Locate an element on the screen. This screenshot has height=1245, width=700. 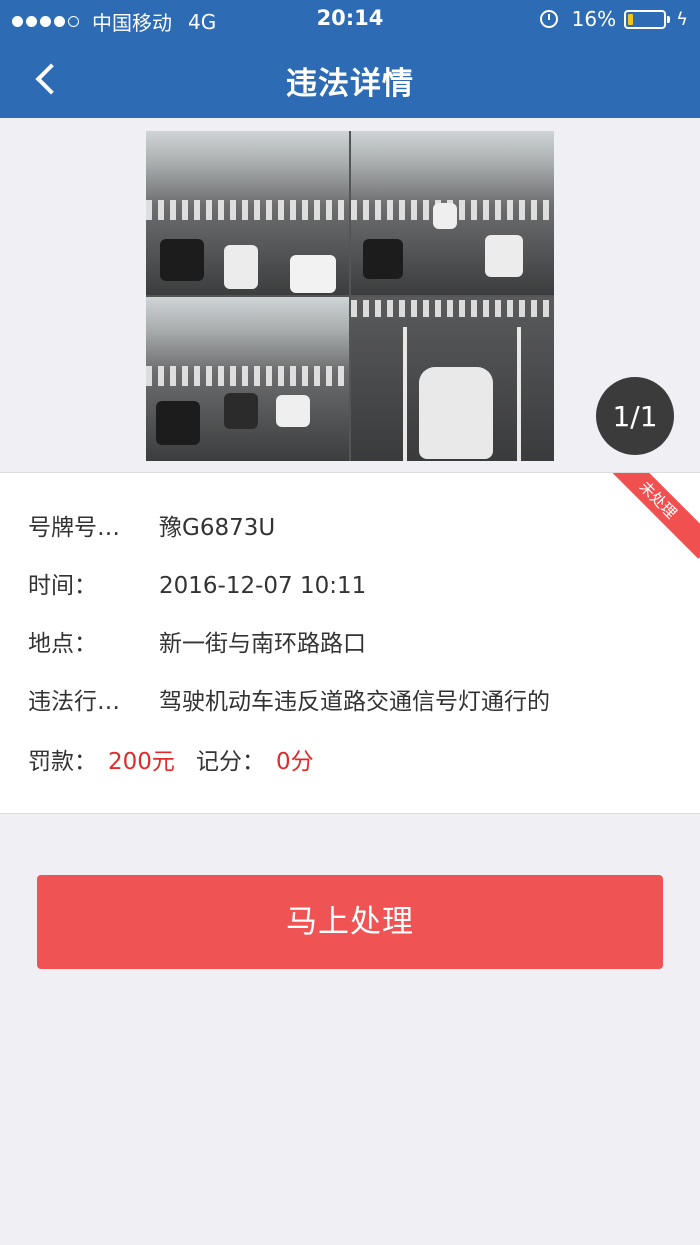
detail-value: 驾驶机动车违反道路交通信号灯通行的 is located at coordinates (354, 702).